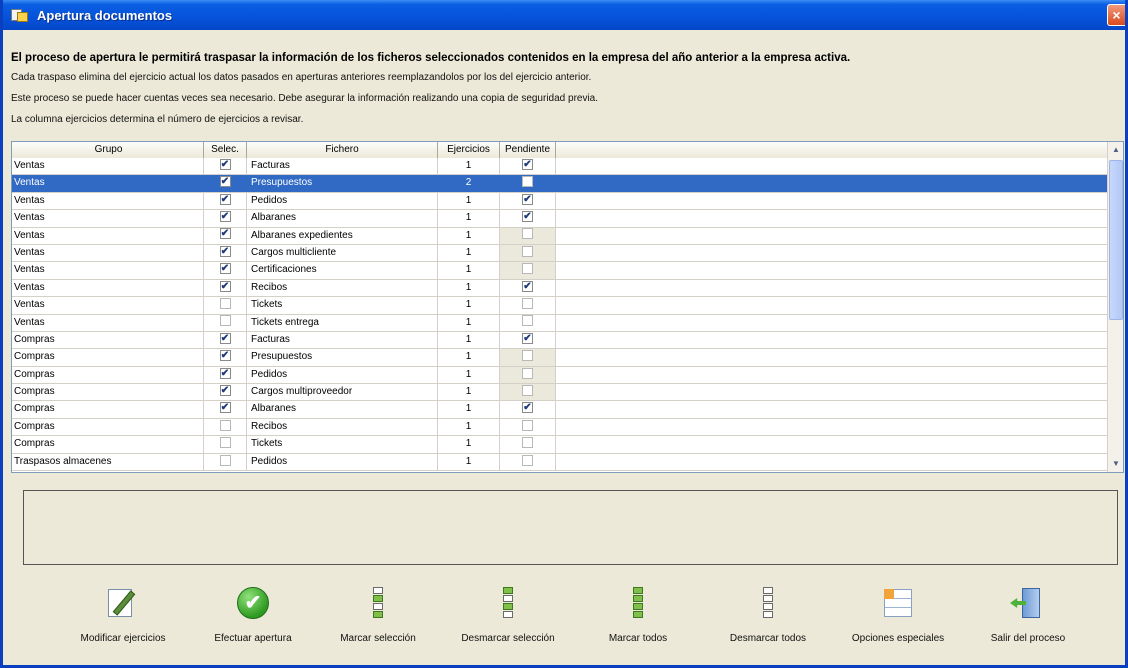 The width and height of the screenshot is (1128, 668). I want to click on table-row: Compras ✔ Pedidos 1, so click(560, 375).